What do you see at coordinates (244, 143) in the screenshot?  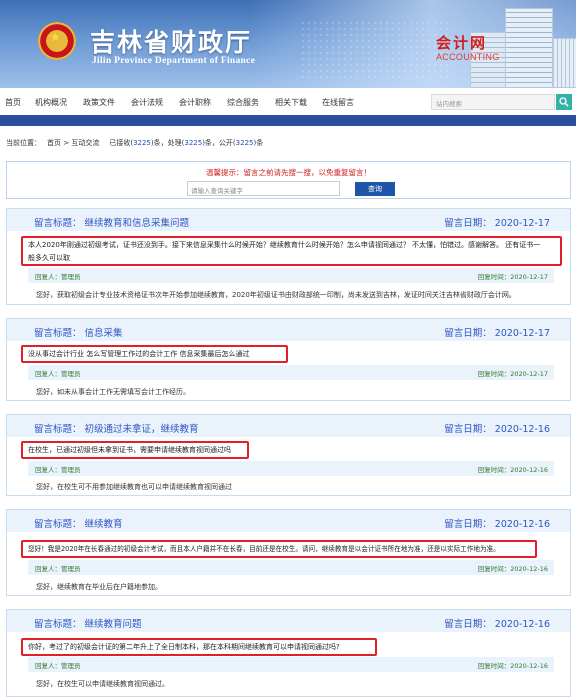 I see `stat-published-count: 3225` at bounding box center [244, 143].